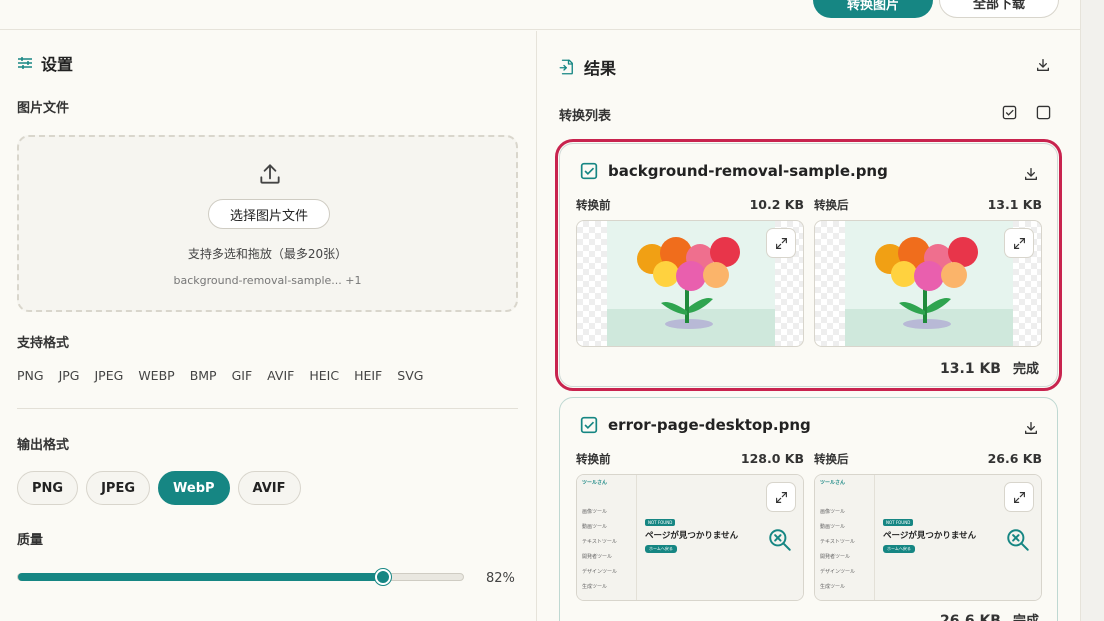  Describe the element at coordinates (410, 375) in the screenshot. I see `format-item: SVG` at that location.